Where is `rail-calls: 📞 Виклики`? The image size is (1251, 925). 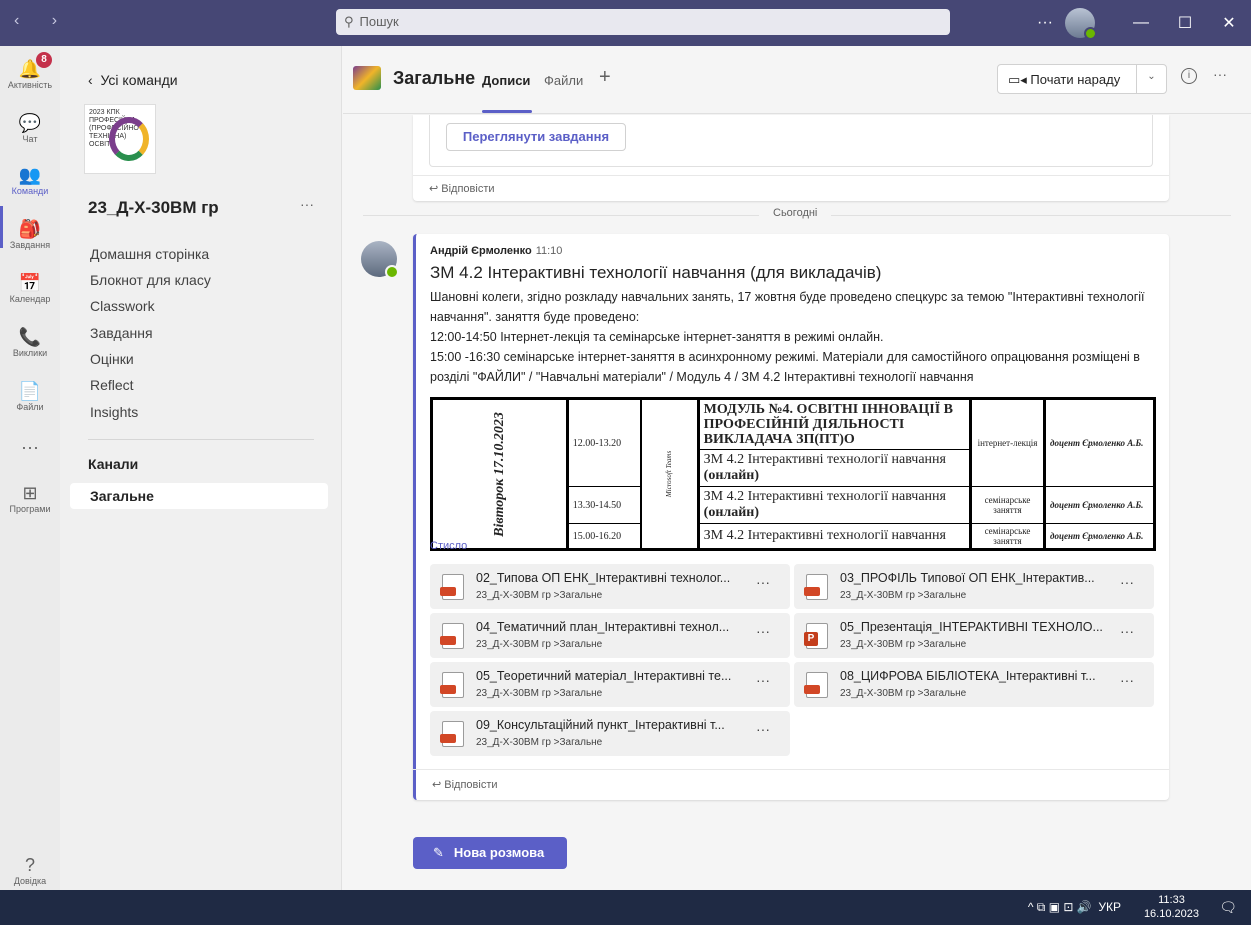 rail-calls: 📞 Виклики is located at coordinates (30, 342).